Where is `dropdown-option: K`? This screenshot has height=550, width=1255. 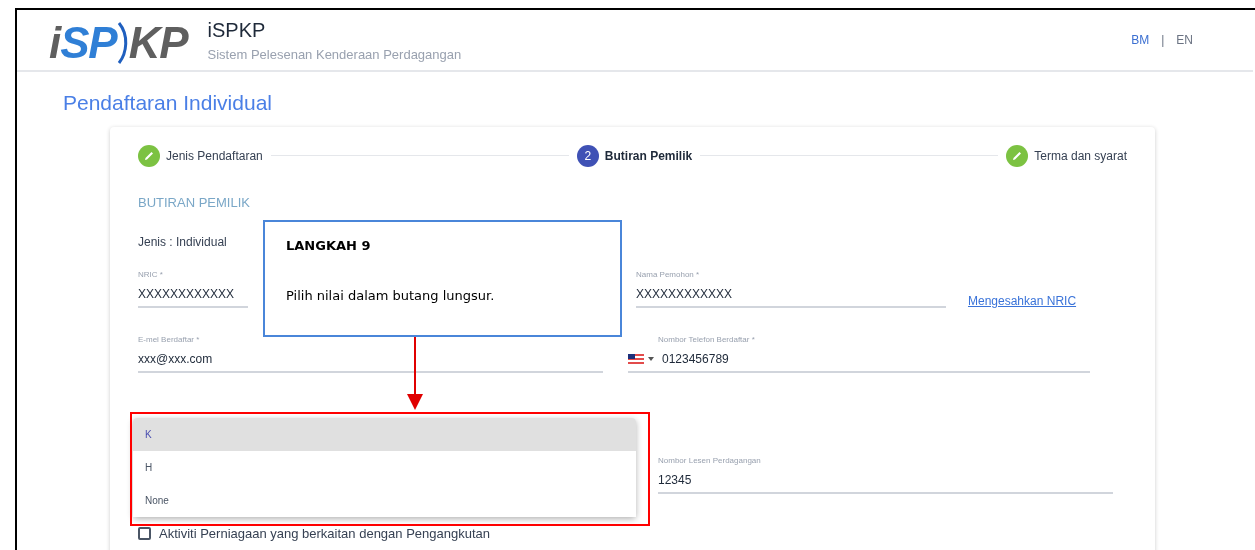
dropdown-option: K is located at coordinates (384, 434).